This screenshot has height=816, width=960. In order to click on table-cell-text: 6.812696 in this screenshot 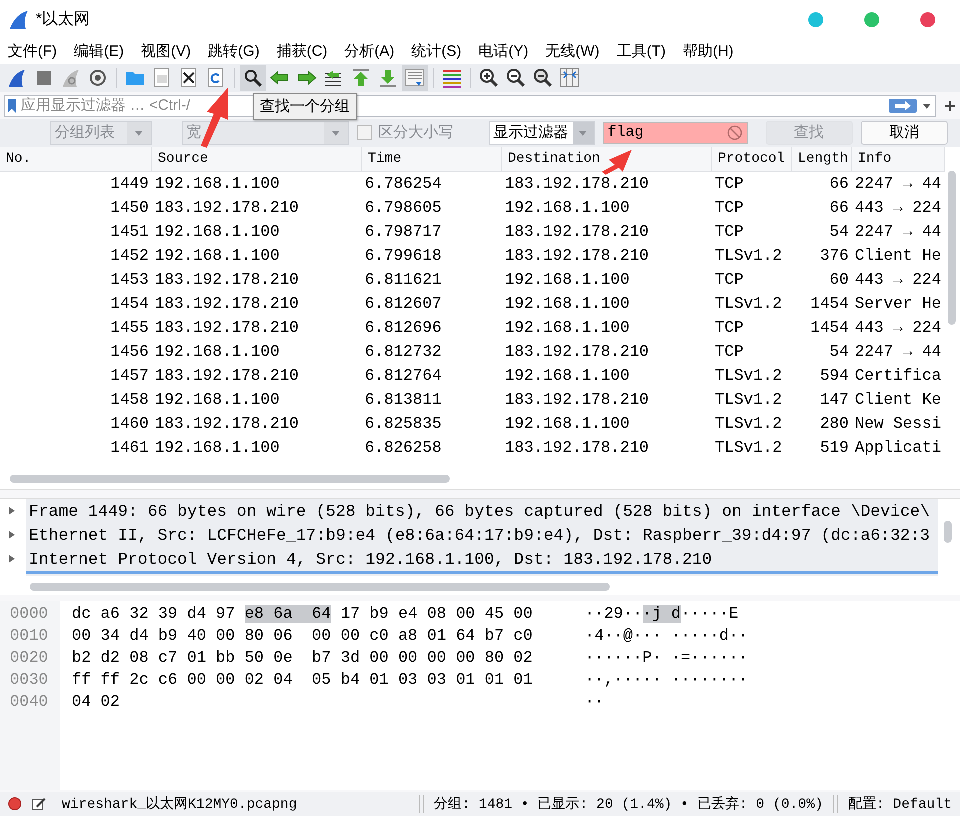, I will do `click(403, 327)`.